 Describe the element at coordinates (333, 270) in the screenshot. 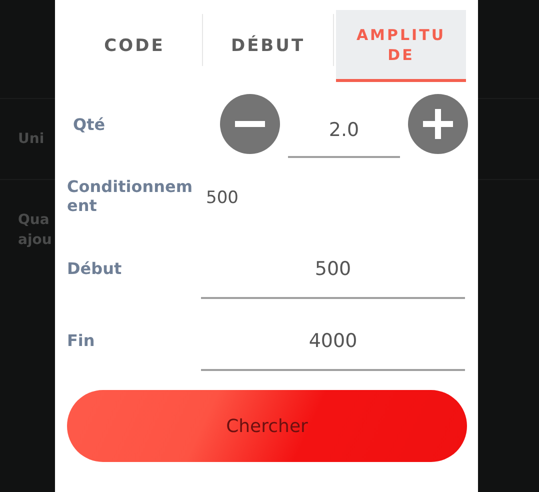

I see `input-field: 500` at that location.